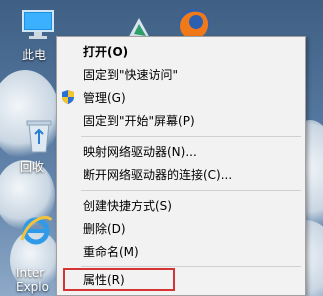 Image resolution: width=323 pixels, height=296 pixels. Describe the element at coordinates (104, 98) in the screenshot. I see `menu-item-manage: 管理(G)` at that location.